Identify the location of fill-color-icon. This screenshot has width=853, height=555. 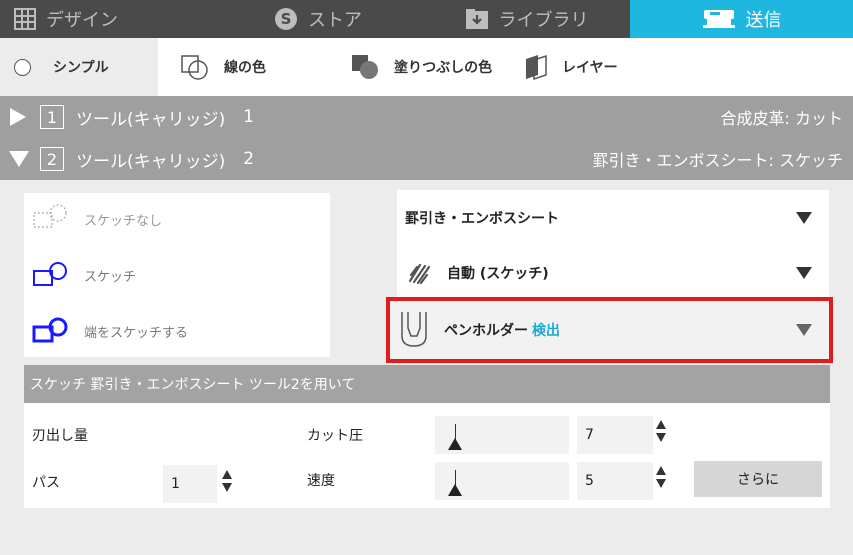
(366, 67).